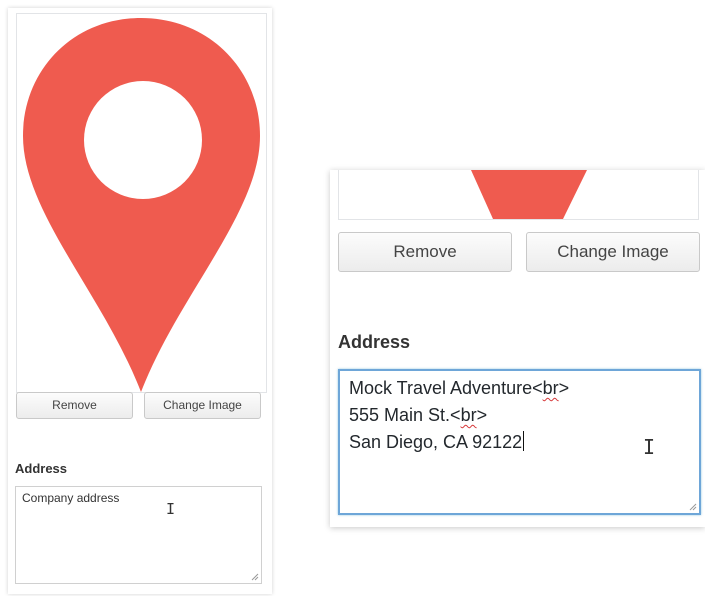 The image size is (705, 596). What do you see at coordinates (437, 441) in the screenshot?
I see `address-line-3: San Diego, CA 92122` at bounding box center [437, 441].